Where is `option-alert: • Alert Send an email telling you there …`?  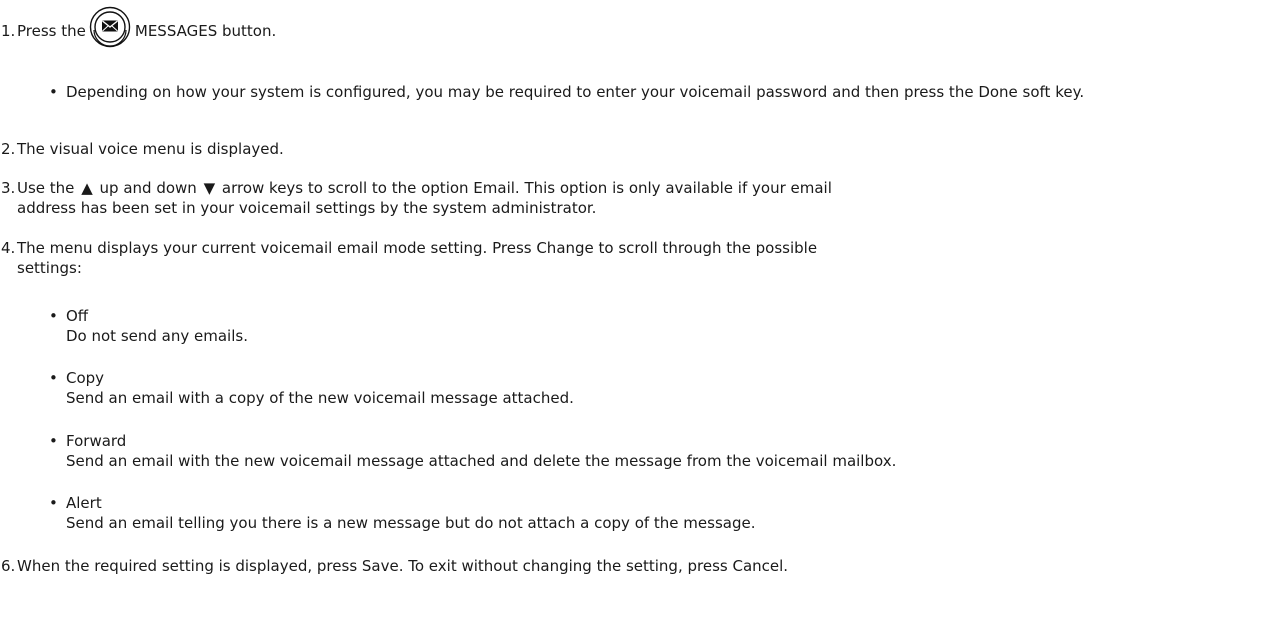
option-alert: • Alert Send an email telling you there … is located at coordinates (657, 513).